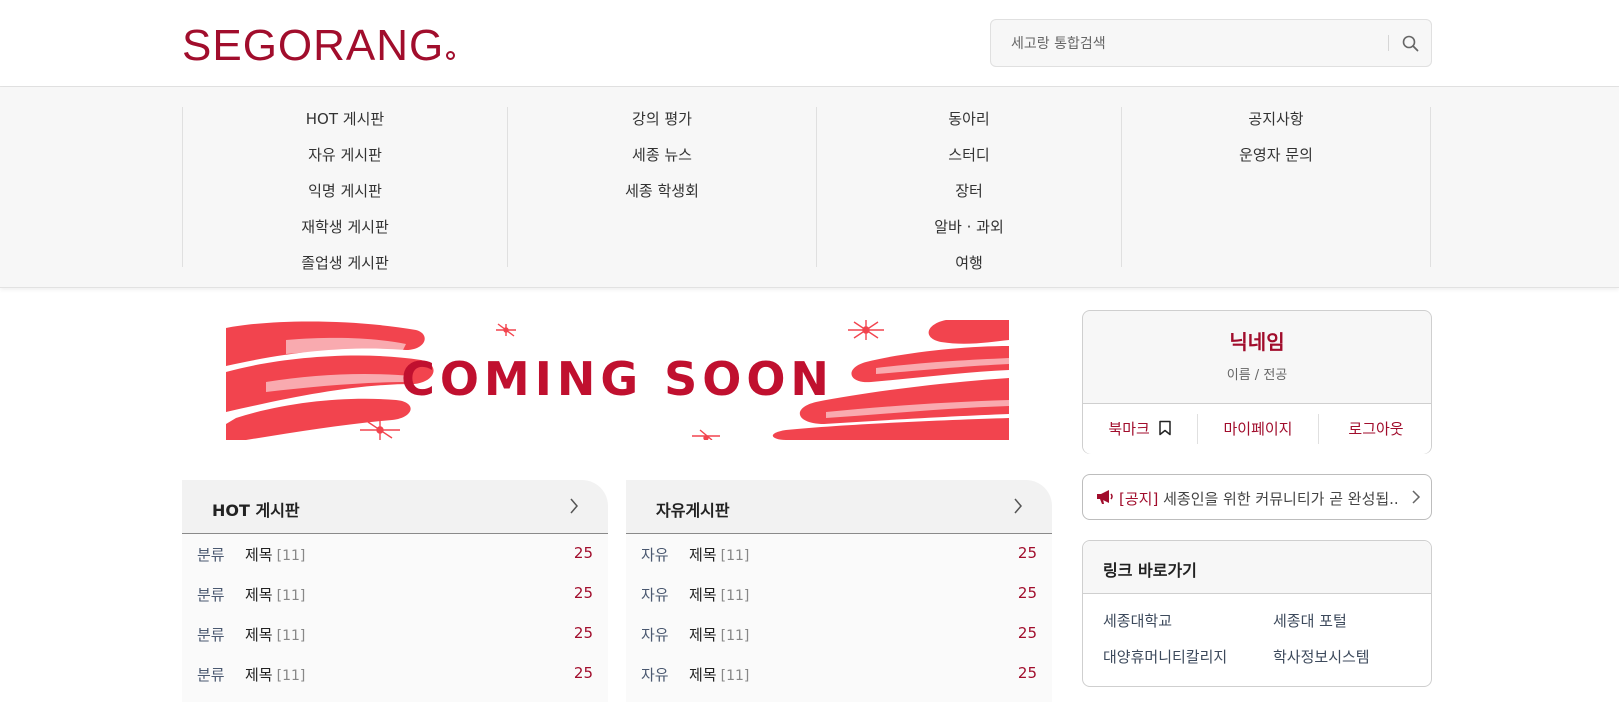  What do you see at coordinates (1276, 155) in the screenshot?
I see `nav-item-contact-admin: 운영자 문의` at bounding box center [1276, 155].